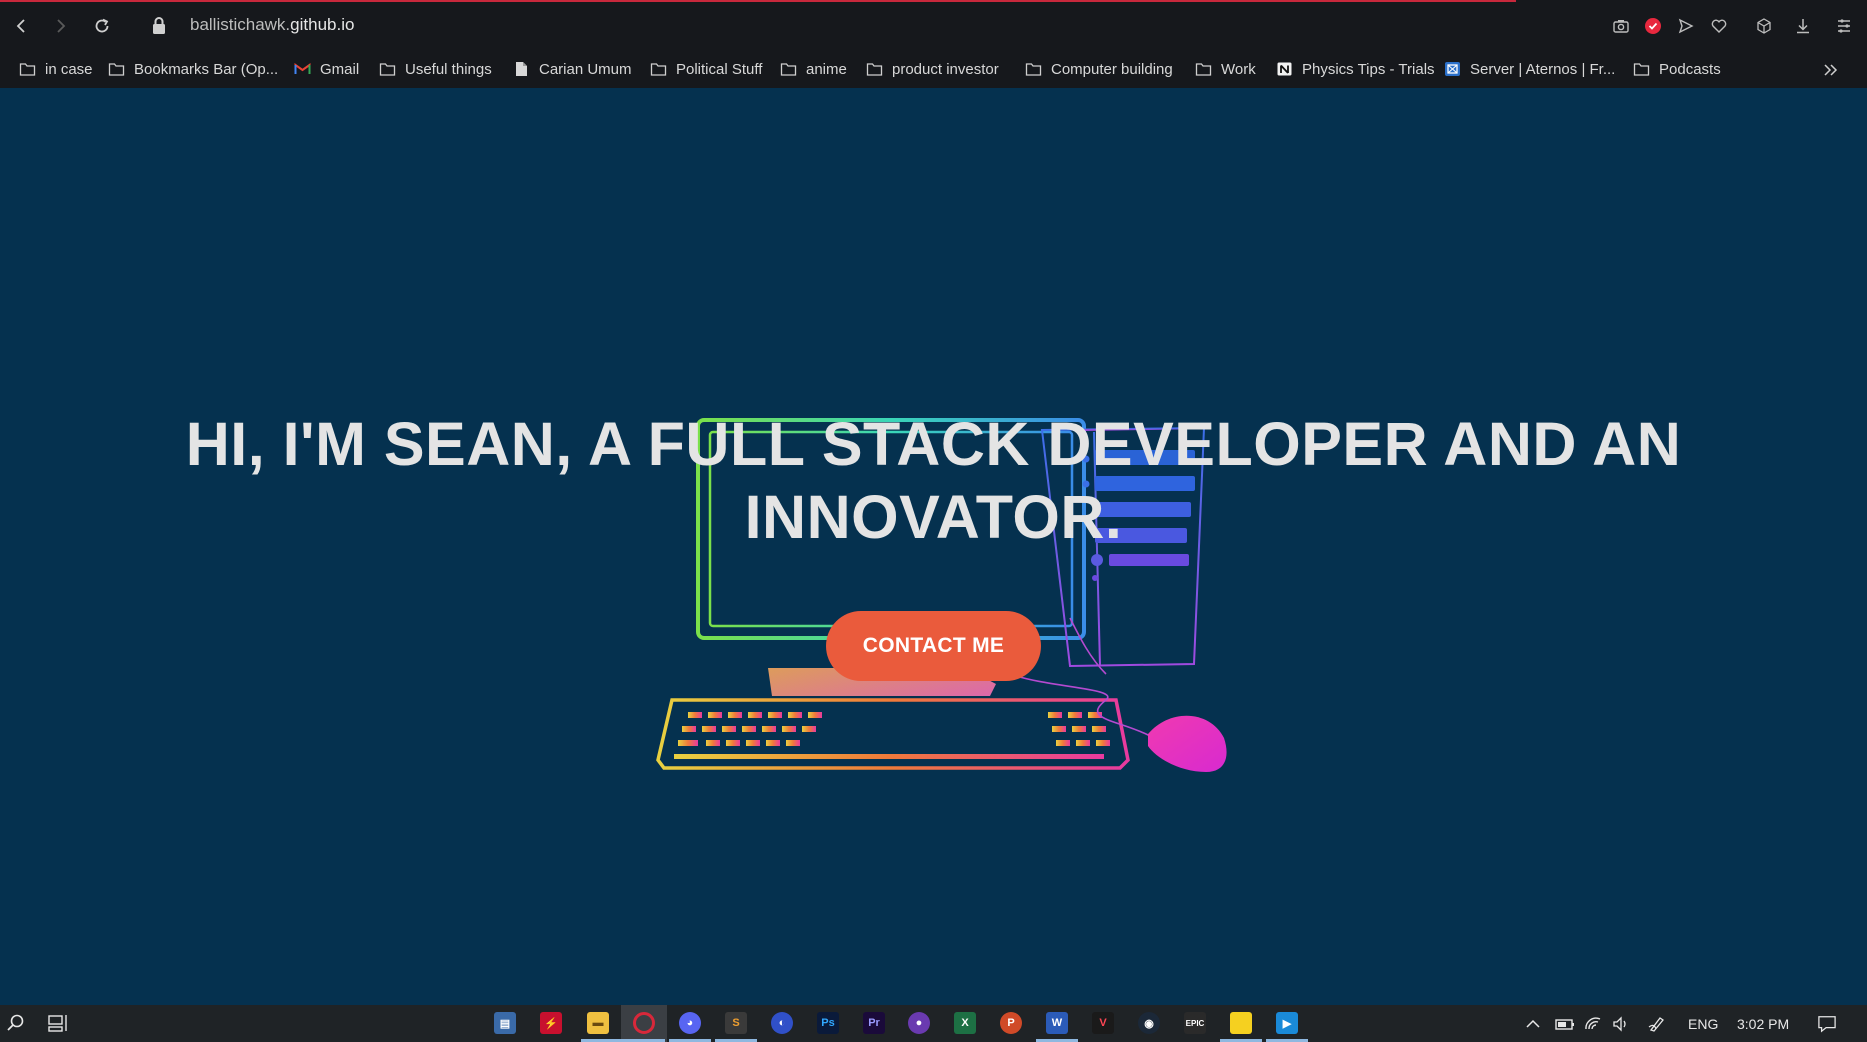 The width and height of the screenshot is (1867, 1042). Describe the element at coordinates (1686, 26) in the screenshot. I see `send-icon` at that location.